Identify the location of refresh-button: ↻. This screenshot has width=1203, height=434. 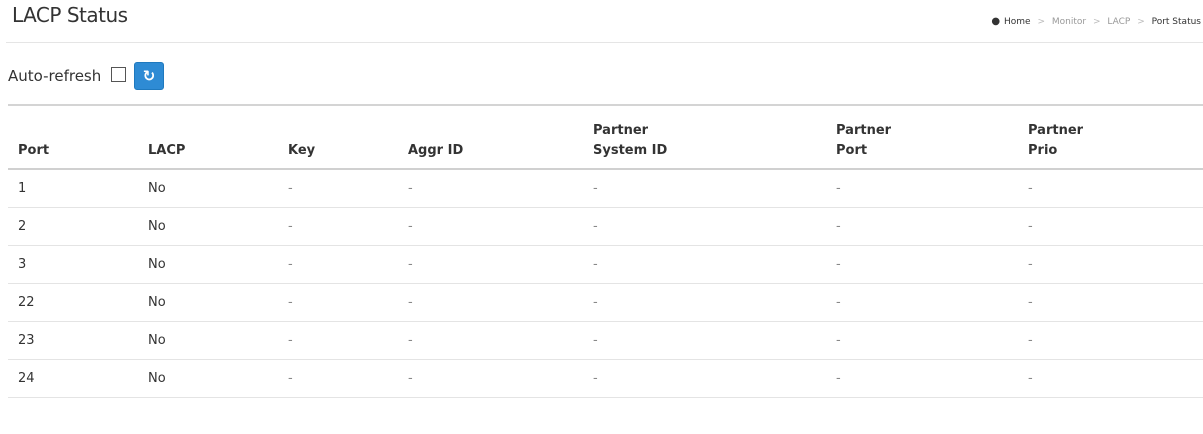
(149, 76).